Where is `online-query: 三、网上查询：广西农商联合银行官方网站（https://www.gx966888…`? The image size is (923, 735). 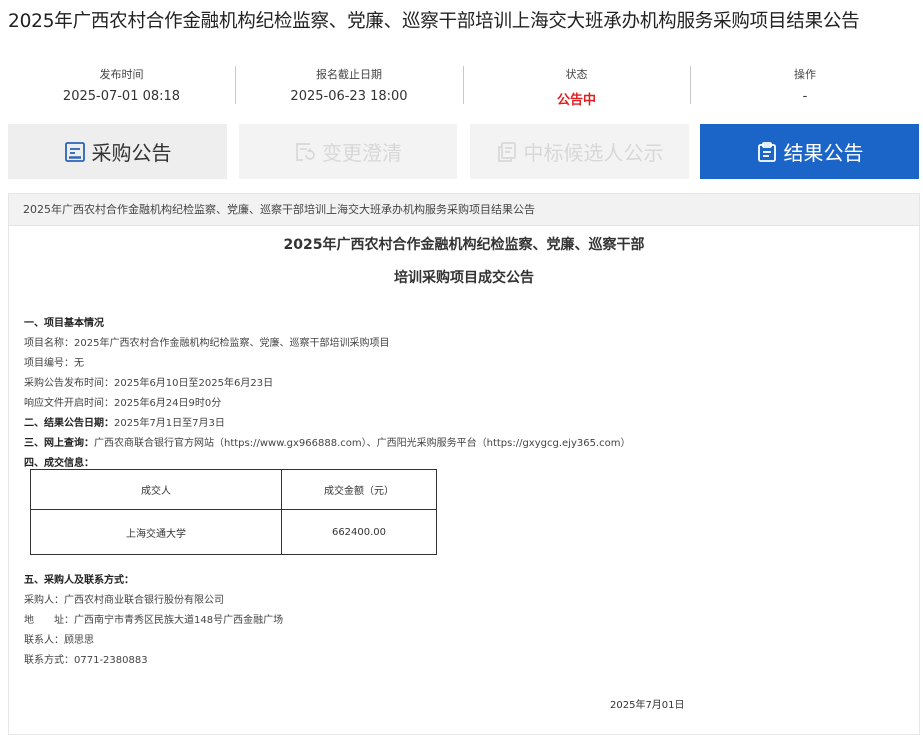 online-query: 三、网上查询：广西农商联合银行官方网站（https://www.gx966888… is located at coordinates (464, 444).